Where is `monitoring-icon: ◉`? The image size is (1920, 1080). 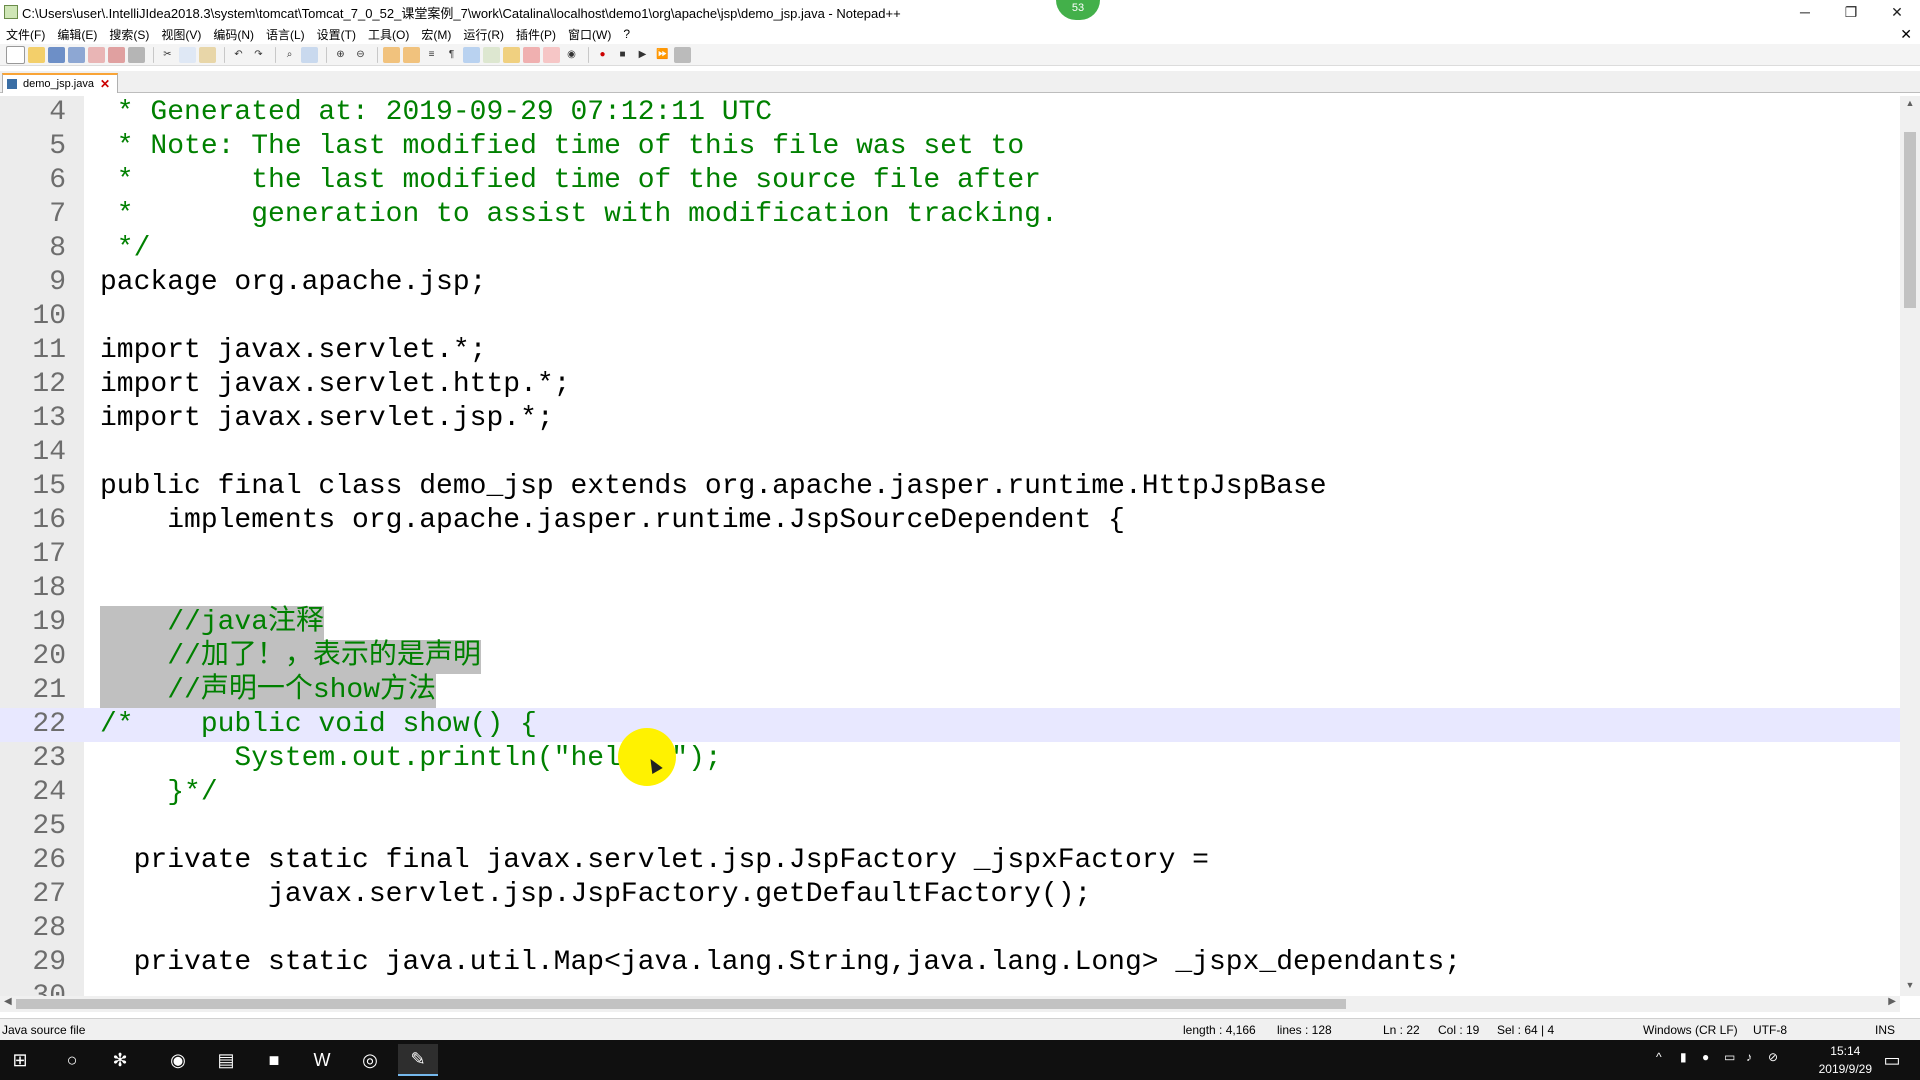 monitoring-icon: ◉ is located at coordinates (571, 55).